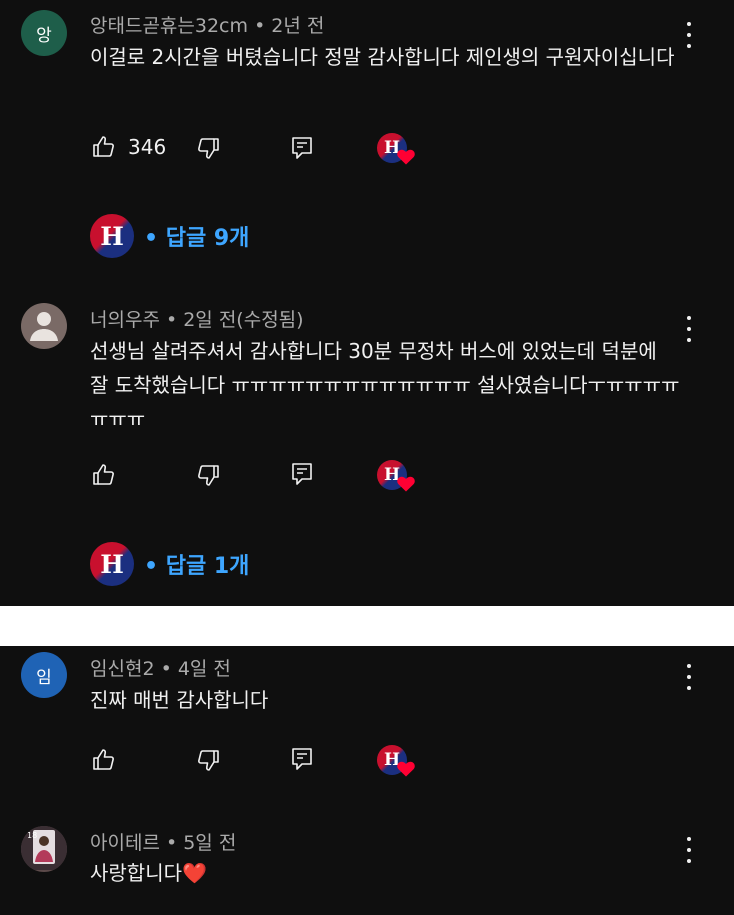  Describe the element at coordinates (179, 700) in the screenshot. I see `comment-text: 진짜 매번 감사합니다` at that location.